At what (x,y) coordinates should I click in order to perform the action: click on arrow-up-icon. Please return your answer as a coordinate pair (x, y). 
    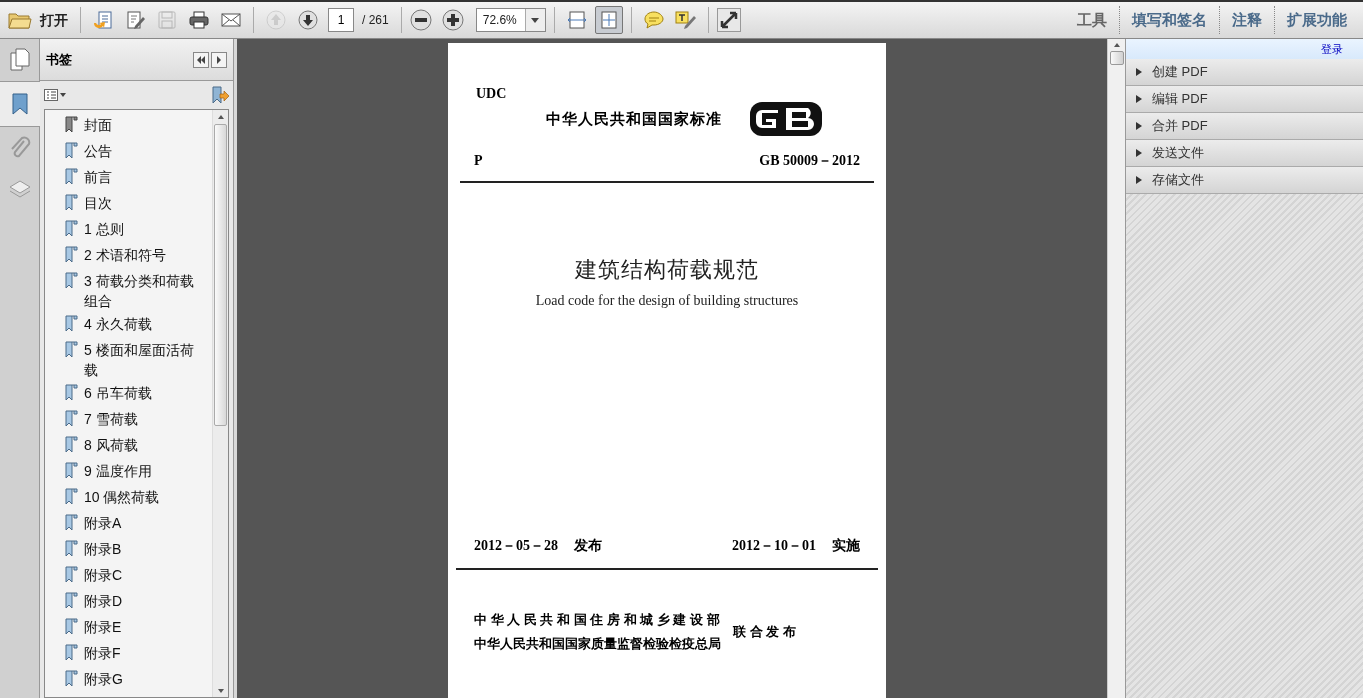
    Looking at the image, I should click on (276, 20).